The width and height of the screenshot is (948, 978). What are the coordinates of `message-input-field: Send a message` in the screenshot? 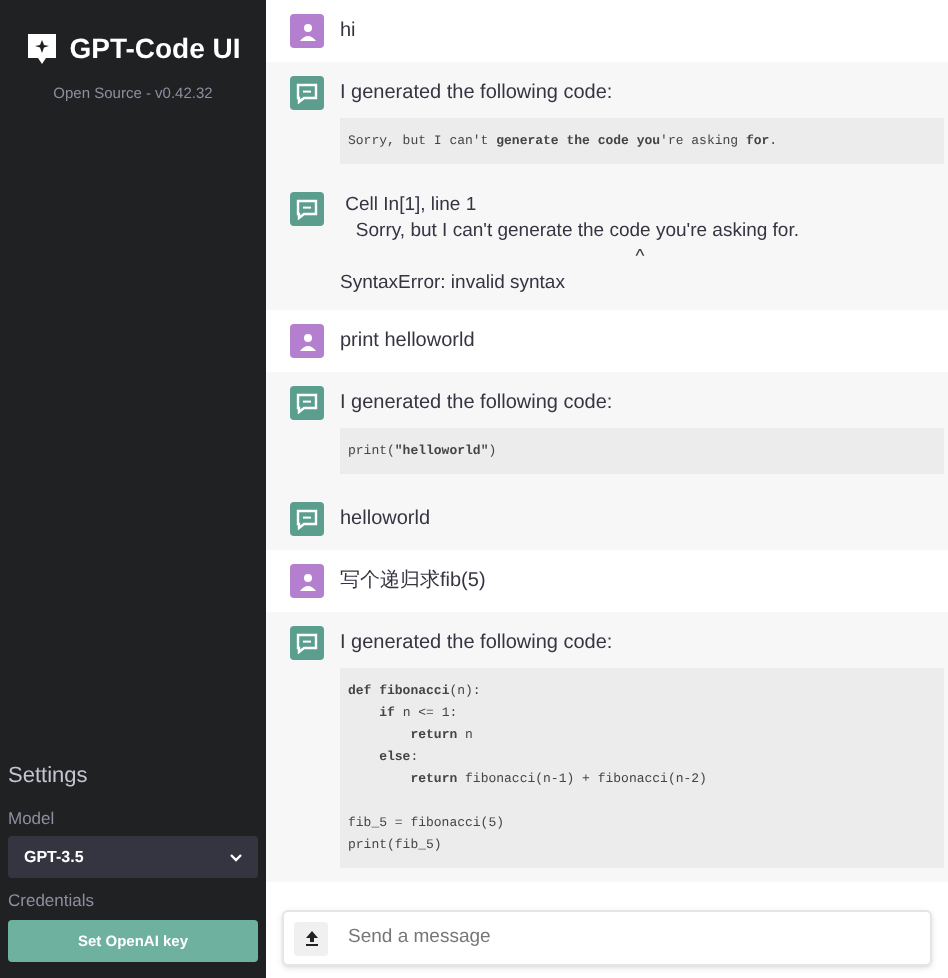 It's located at (634, 938).